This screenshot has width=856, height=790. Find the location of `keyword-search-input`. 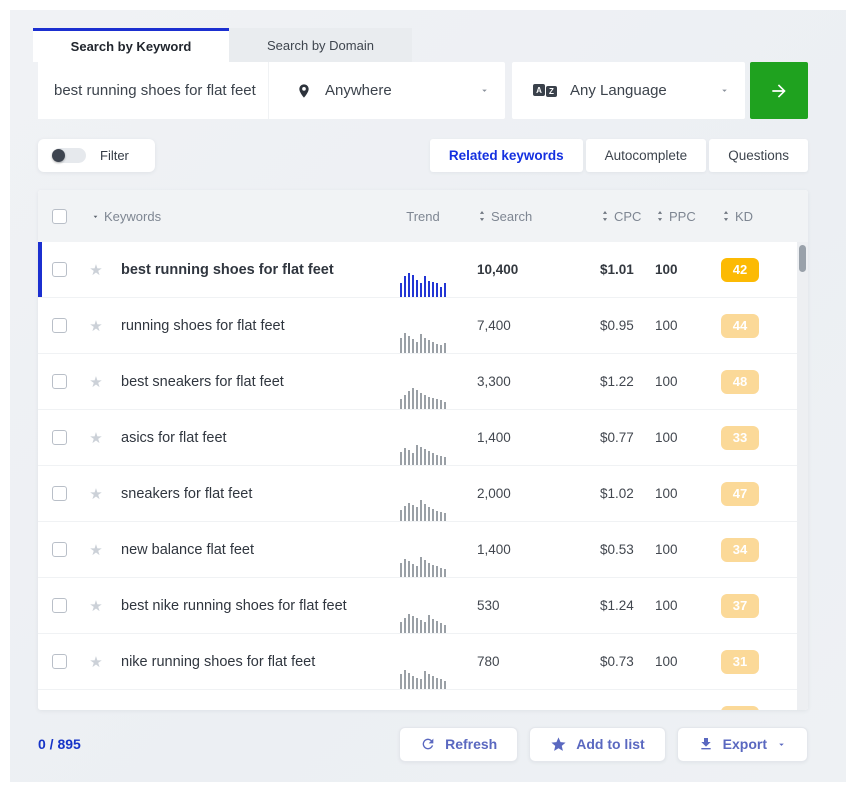

keyword-search-input is located at coordinates (153, 90).